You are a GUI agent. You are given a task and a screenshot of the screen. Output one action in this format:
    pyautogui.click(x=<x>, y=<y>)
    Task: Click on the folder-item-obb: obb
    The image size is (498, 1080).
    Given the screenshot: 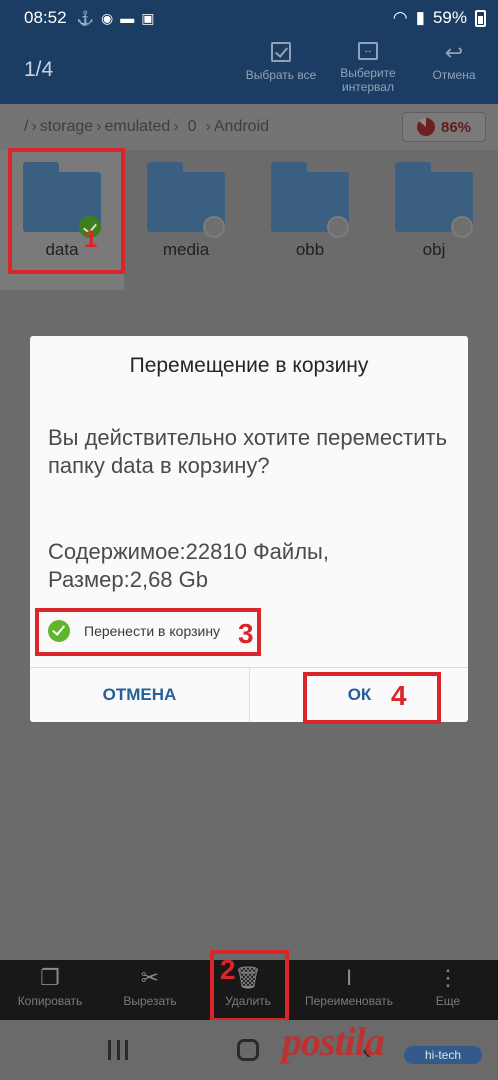 What is the action you would take?
    pyautogui.click(x=310, y=220)
    